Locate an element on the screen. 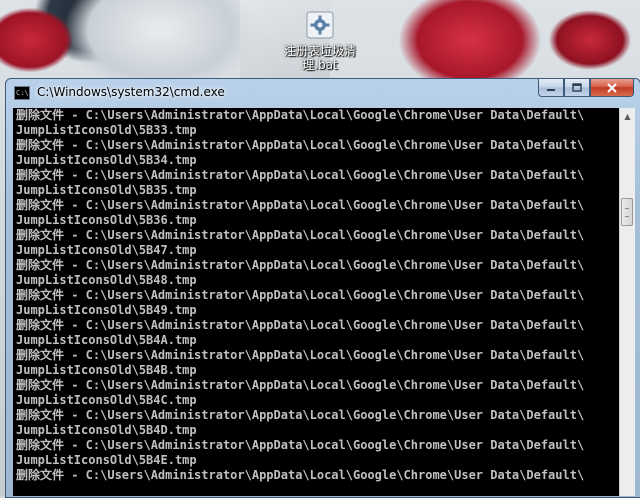  maximize-icon is located at coordinates (577, 87).